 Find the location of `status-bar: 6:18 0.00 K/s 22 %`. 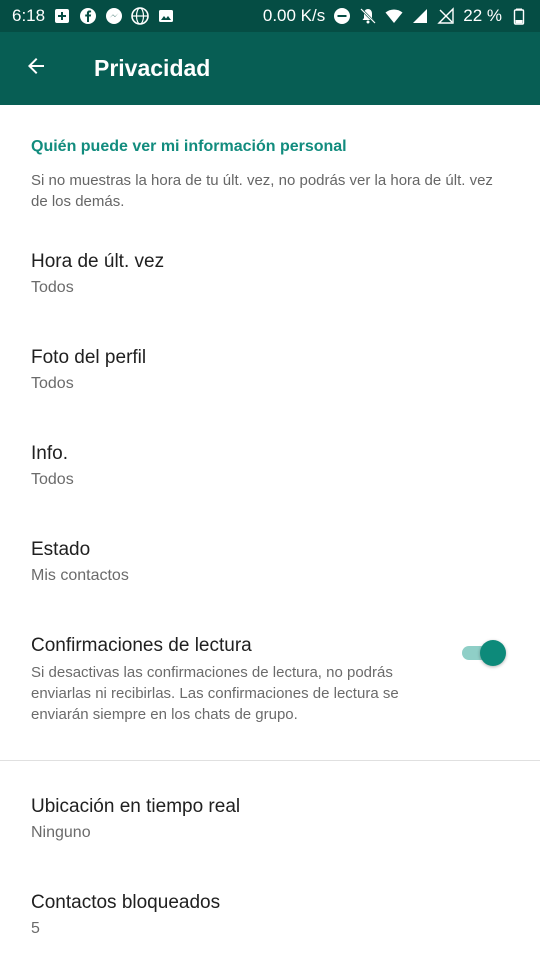

status-bar: 6:18 0.00 K/s 22 % is located at coordinates (270, 16).